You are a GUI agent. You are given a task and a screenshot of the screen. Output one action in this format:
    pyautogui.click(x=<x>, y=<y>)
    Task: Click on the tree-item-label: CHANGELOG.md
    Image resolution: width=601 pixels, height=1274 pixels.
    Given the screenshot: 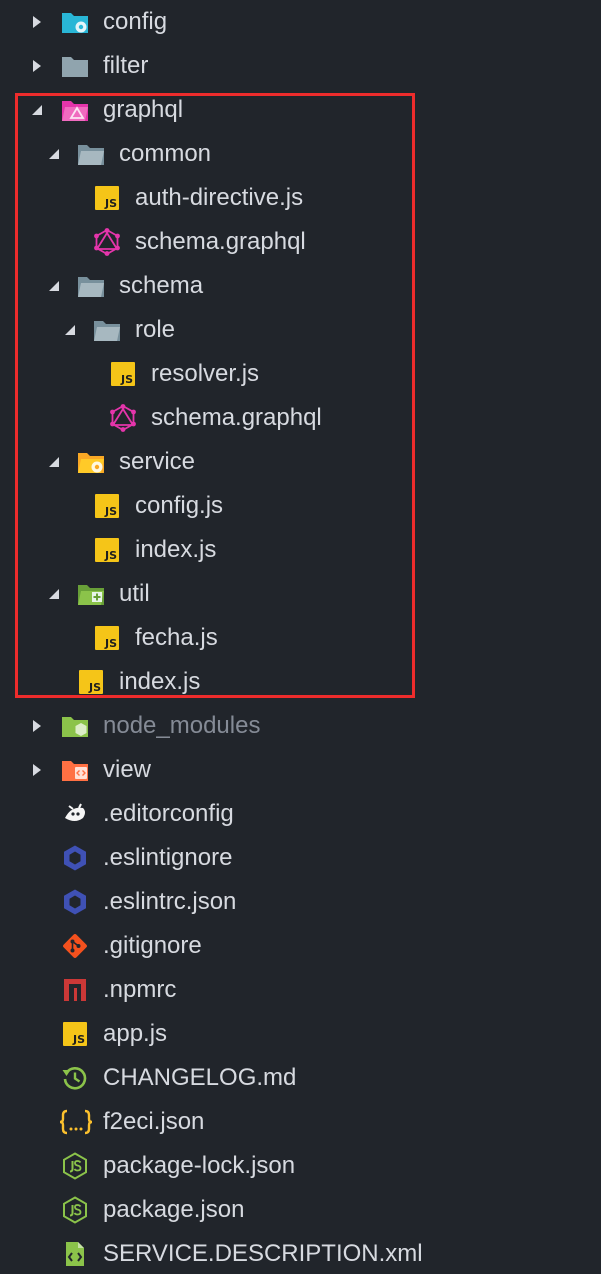 What is the action you would take?
    pyautogui.click(x=200, y=1077)
    